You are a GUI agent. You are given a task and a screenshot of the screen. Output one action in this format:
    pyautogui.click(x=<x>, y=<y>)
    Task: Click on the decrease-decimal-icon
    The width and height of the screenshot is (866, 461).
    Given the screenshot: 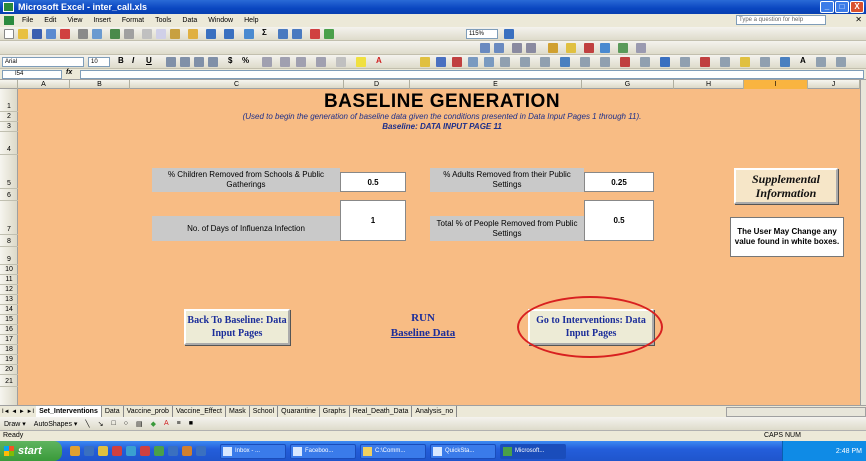 What is the action you would take?
    pyautogui.click(x=301, y=62)
    